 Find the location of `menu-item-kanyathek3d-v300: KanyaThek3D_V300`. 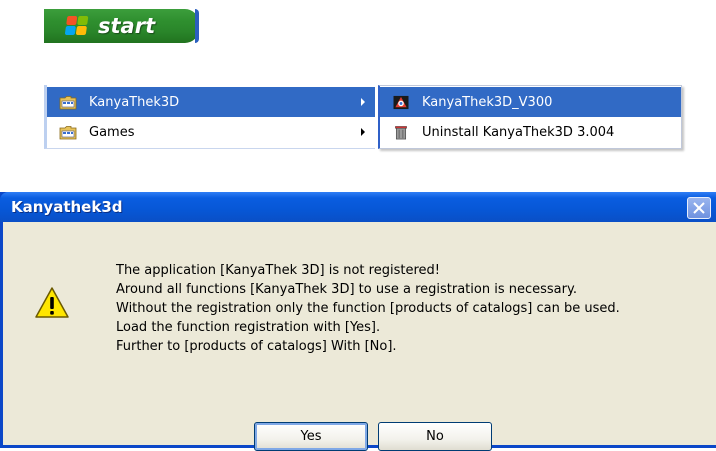

menu-item-kanyathek3d-v300: KanyaThek3D_V300 is located at coordinates (530, 102).